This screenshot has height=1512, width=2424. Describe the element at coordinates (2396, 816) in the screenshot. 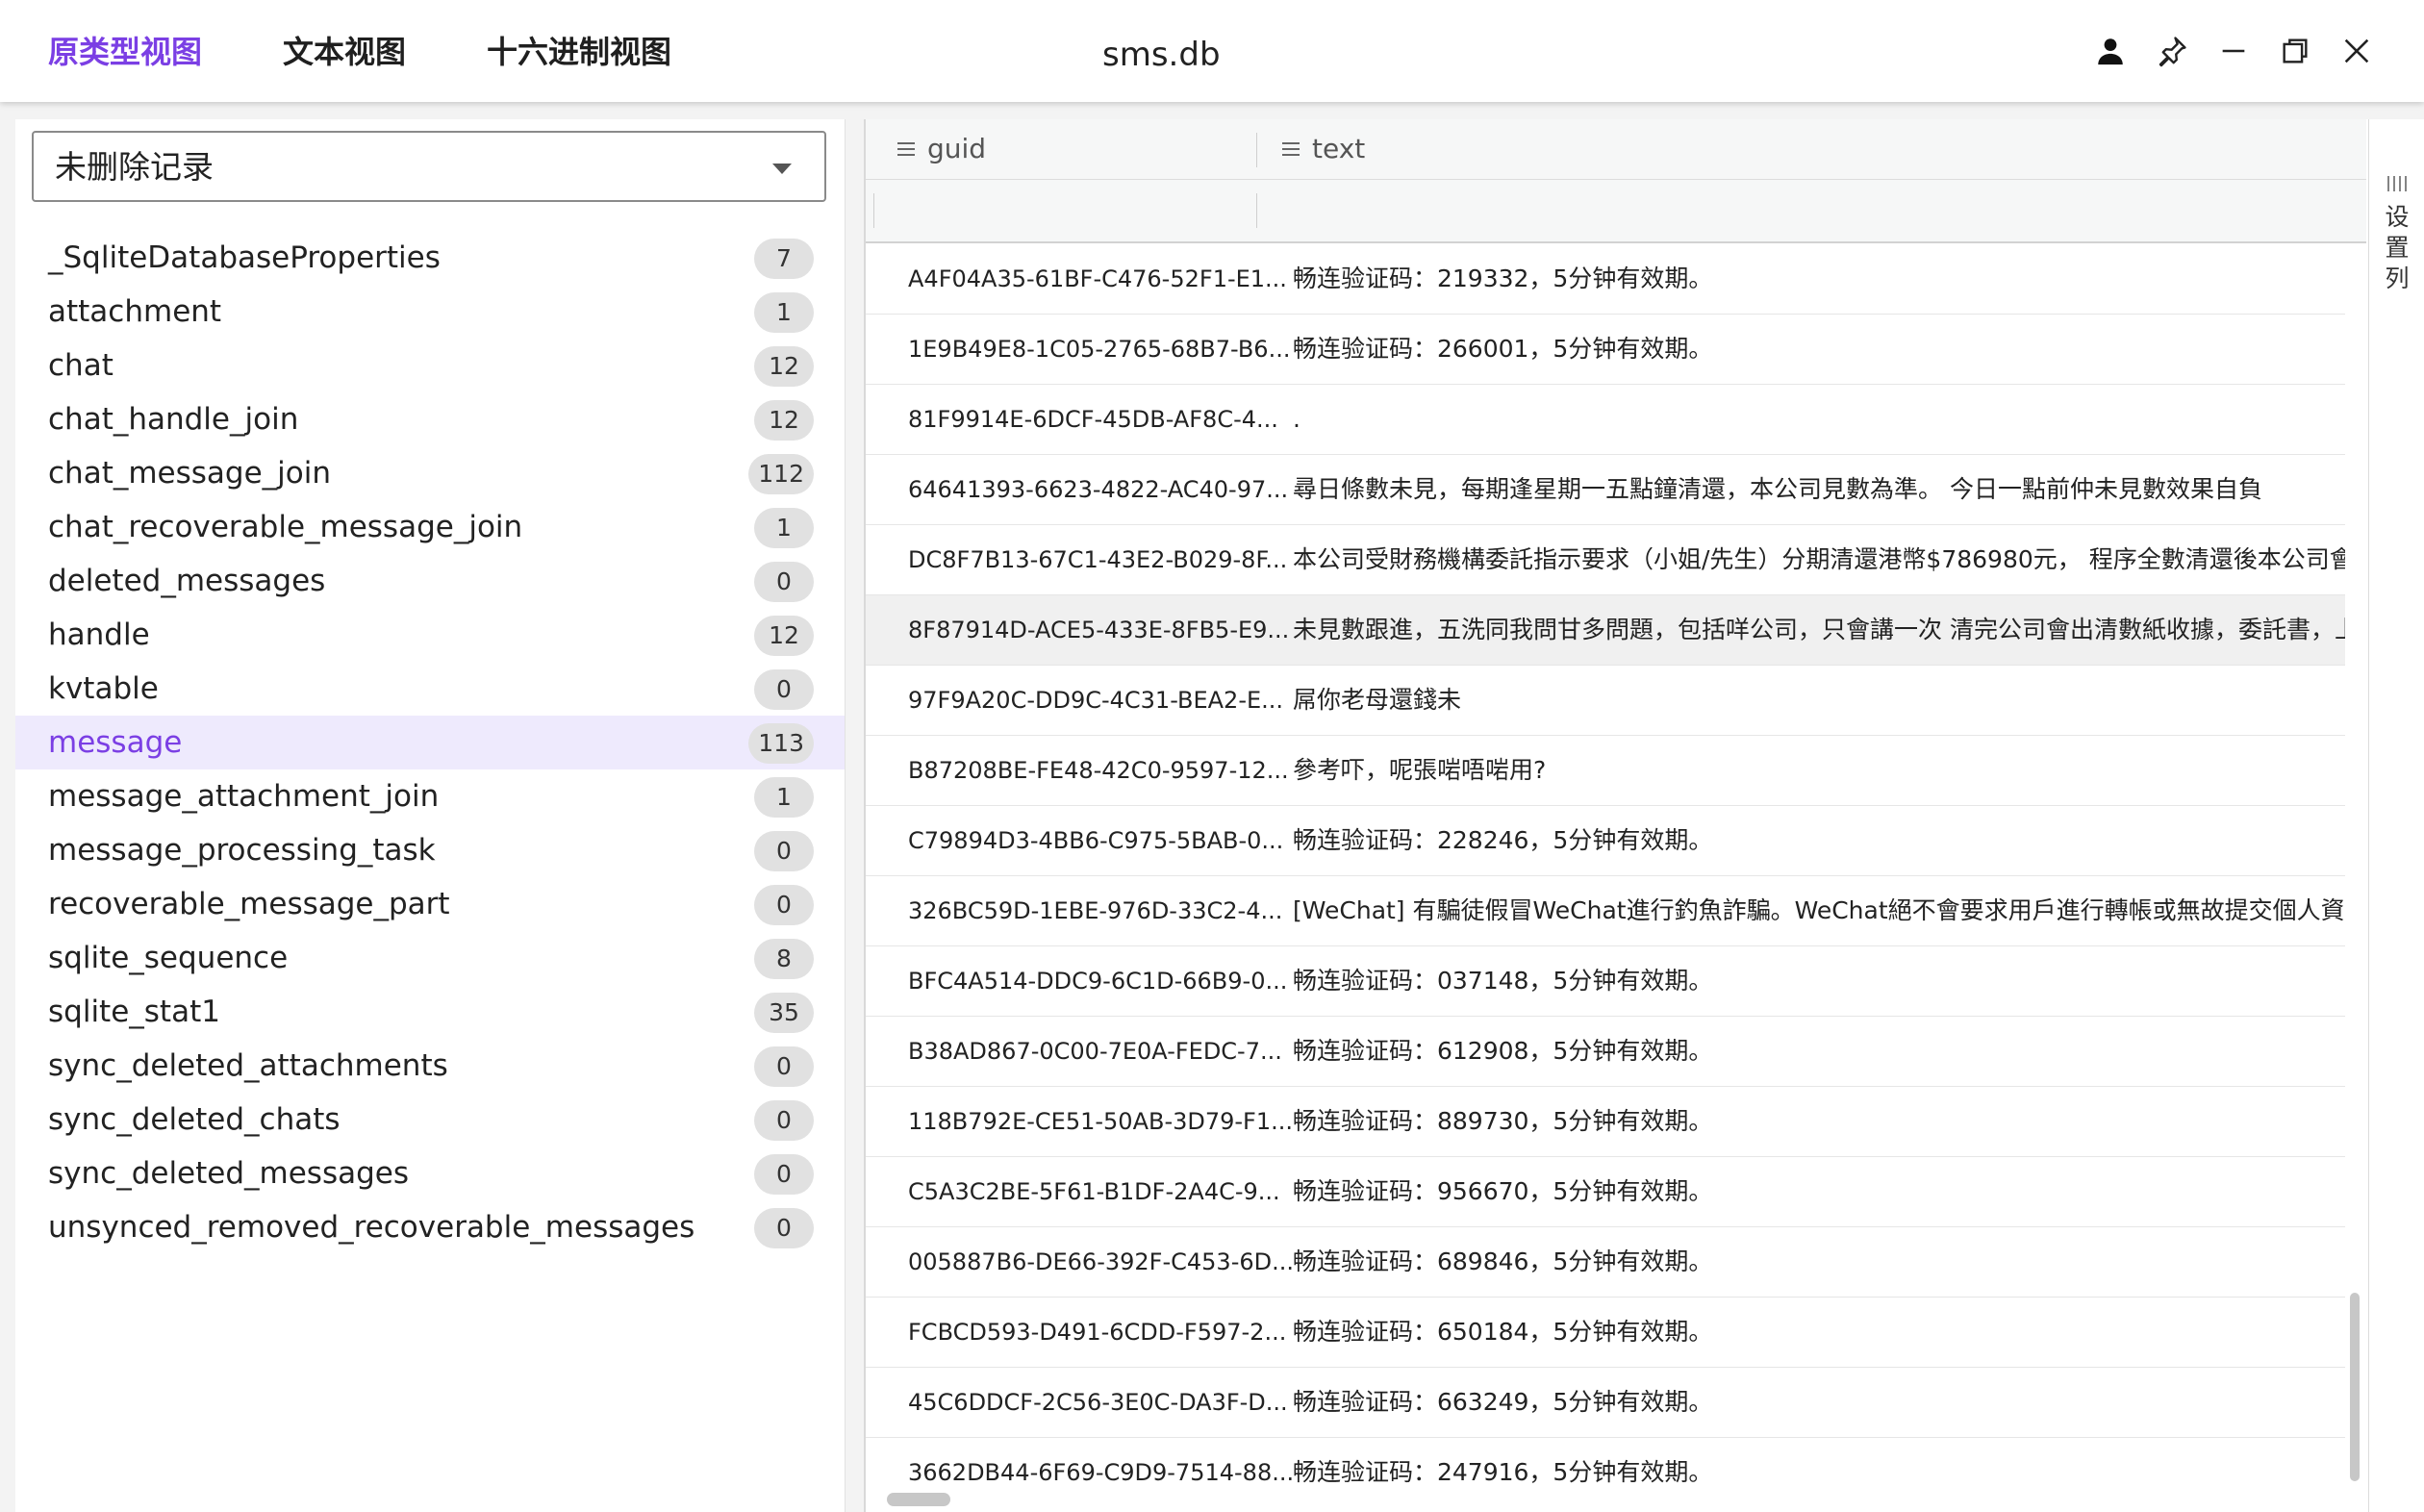

I see `column-settings-button: 设置列` at that location.